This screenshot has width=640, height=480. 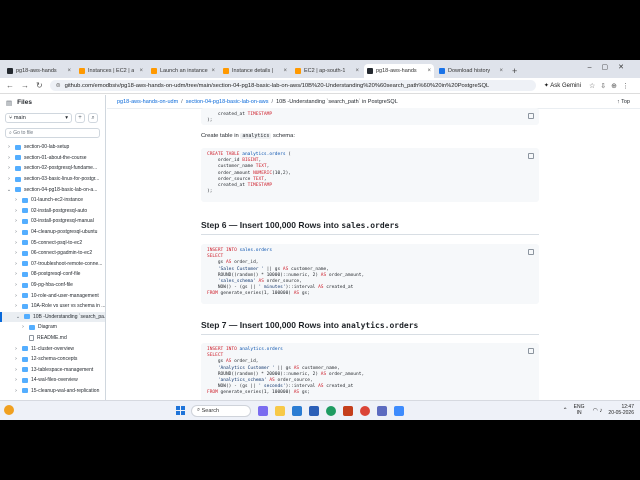 What do you see at coordinates (263, 410) in the screenshot?
I see `taskbar-app-copilot-icon` at bounding box center [263, 410].